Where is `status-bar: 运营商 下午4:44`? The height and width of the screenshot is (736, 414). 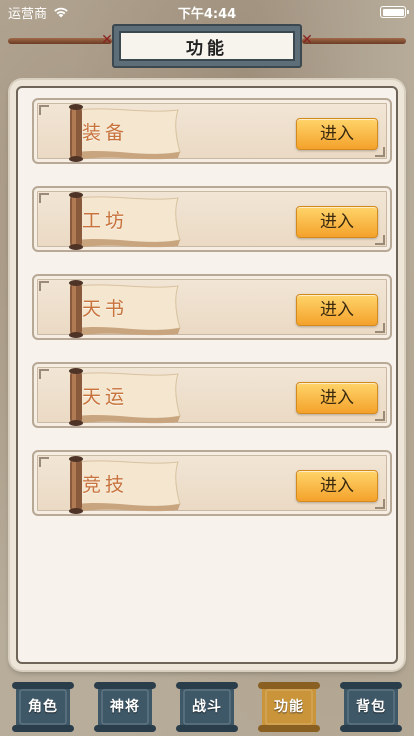 status-bar: 运营商 下午4:44 is located at coordinates (207, 12).